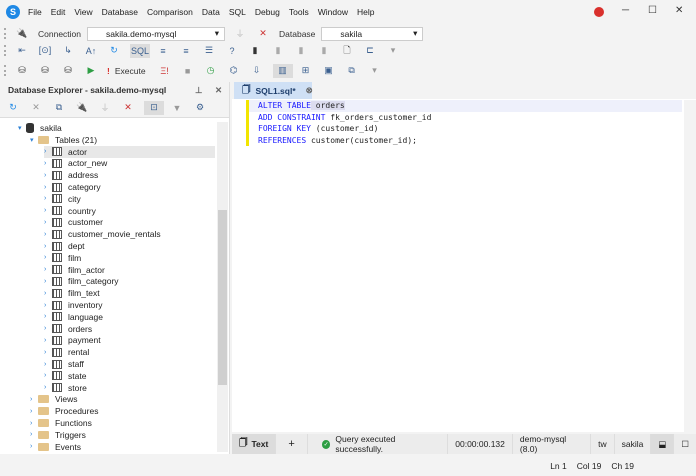 The image size is (696, 476). I want to click on toggle-results-panel-icon: ⬓, so click(663, 444).